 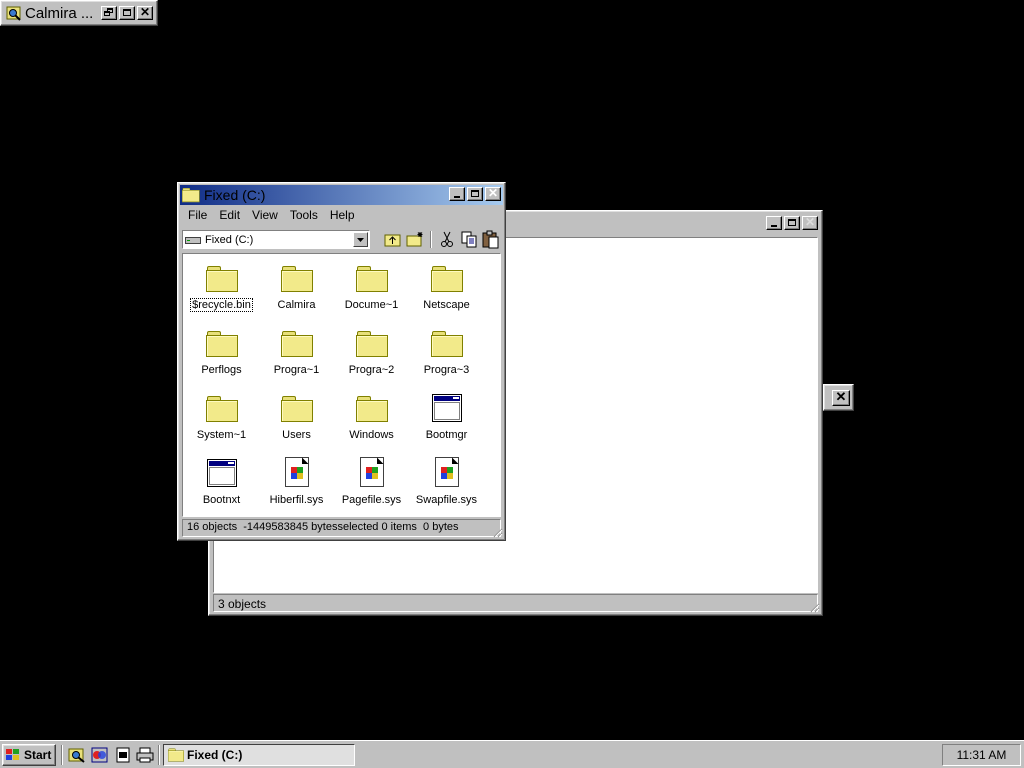 I want to click on system-tray: 11:31 AM, so click(x=981, y=755).